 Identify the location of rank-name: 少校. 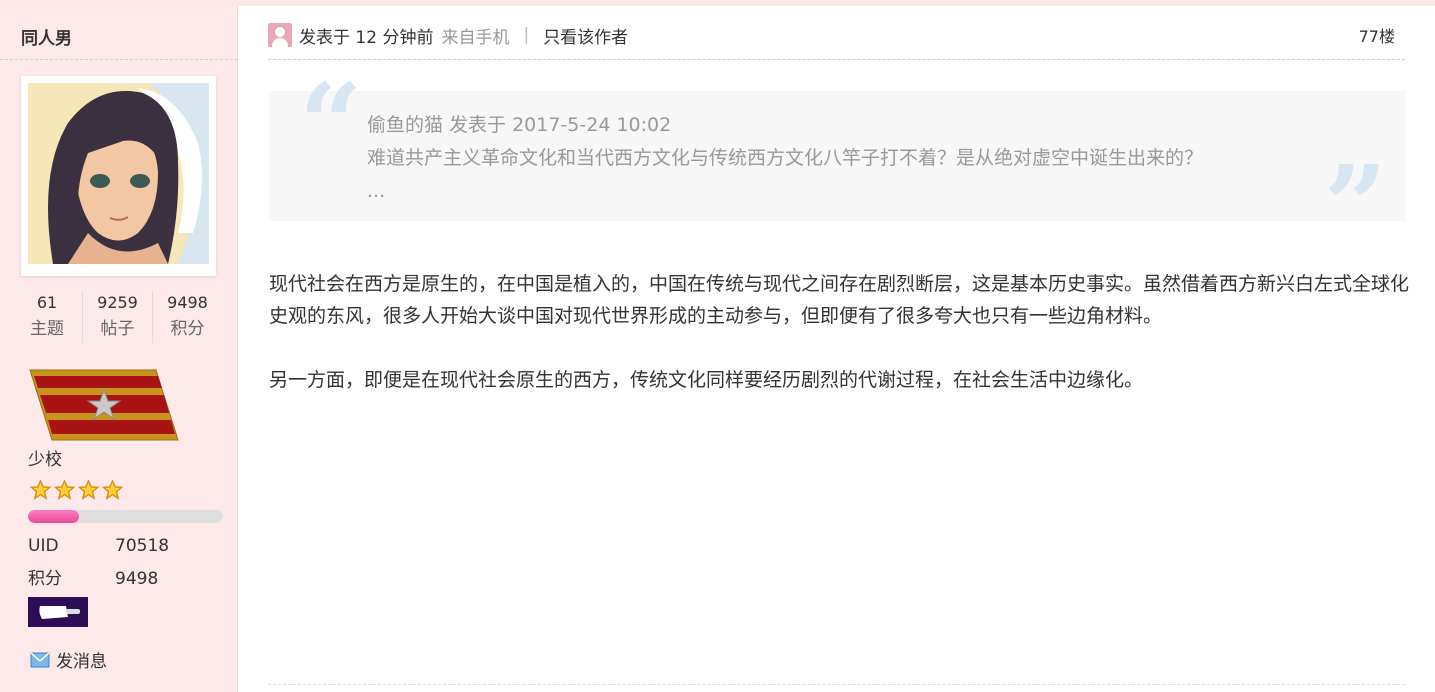
(45, 460).